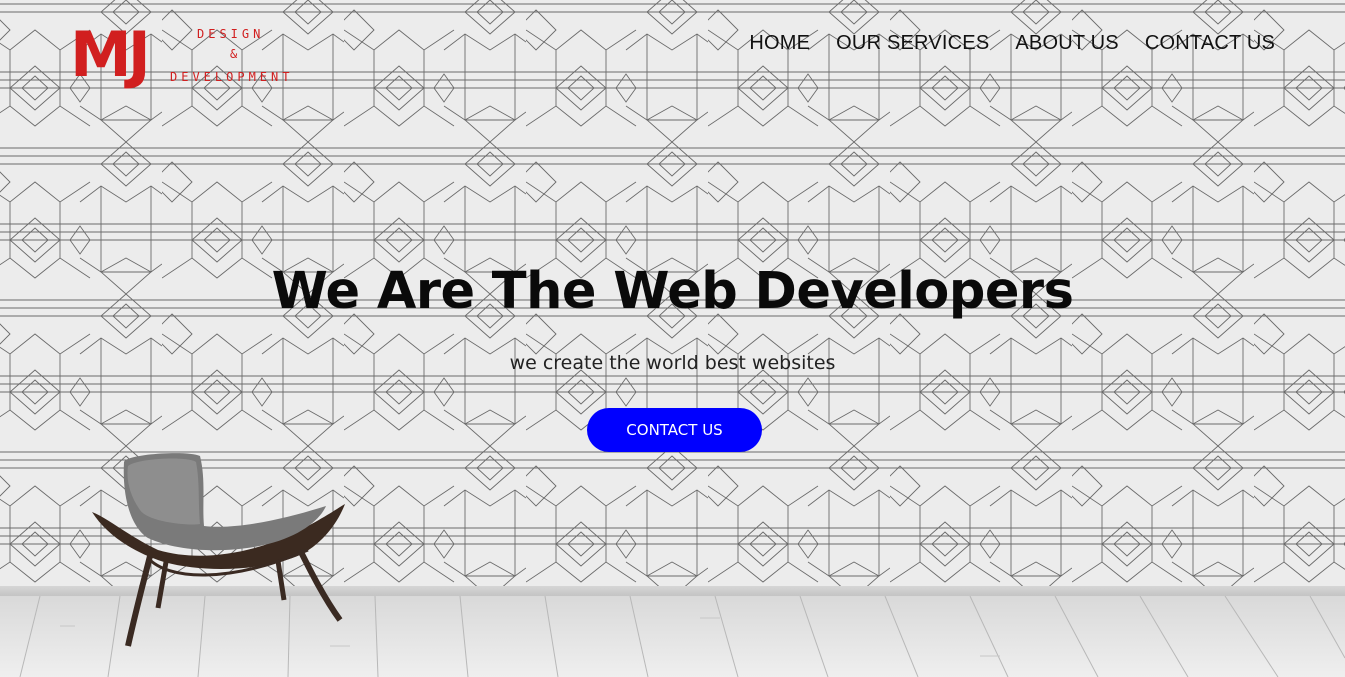  Describe the element at coordinates (231, 34) in the screenshot. I see `logo-text-design: DESIGN` at that location.